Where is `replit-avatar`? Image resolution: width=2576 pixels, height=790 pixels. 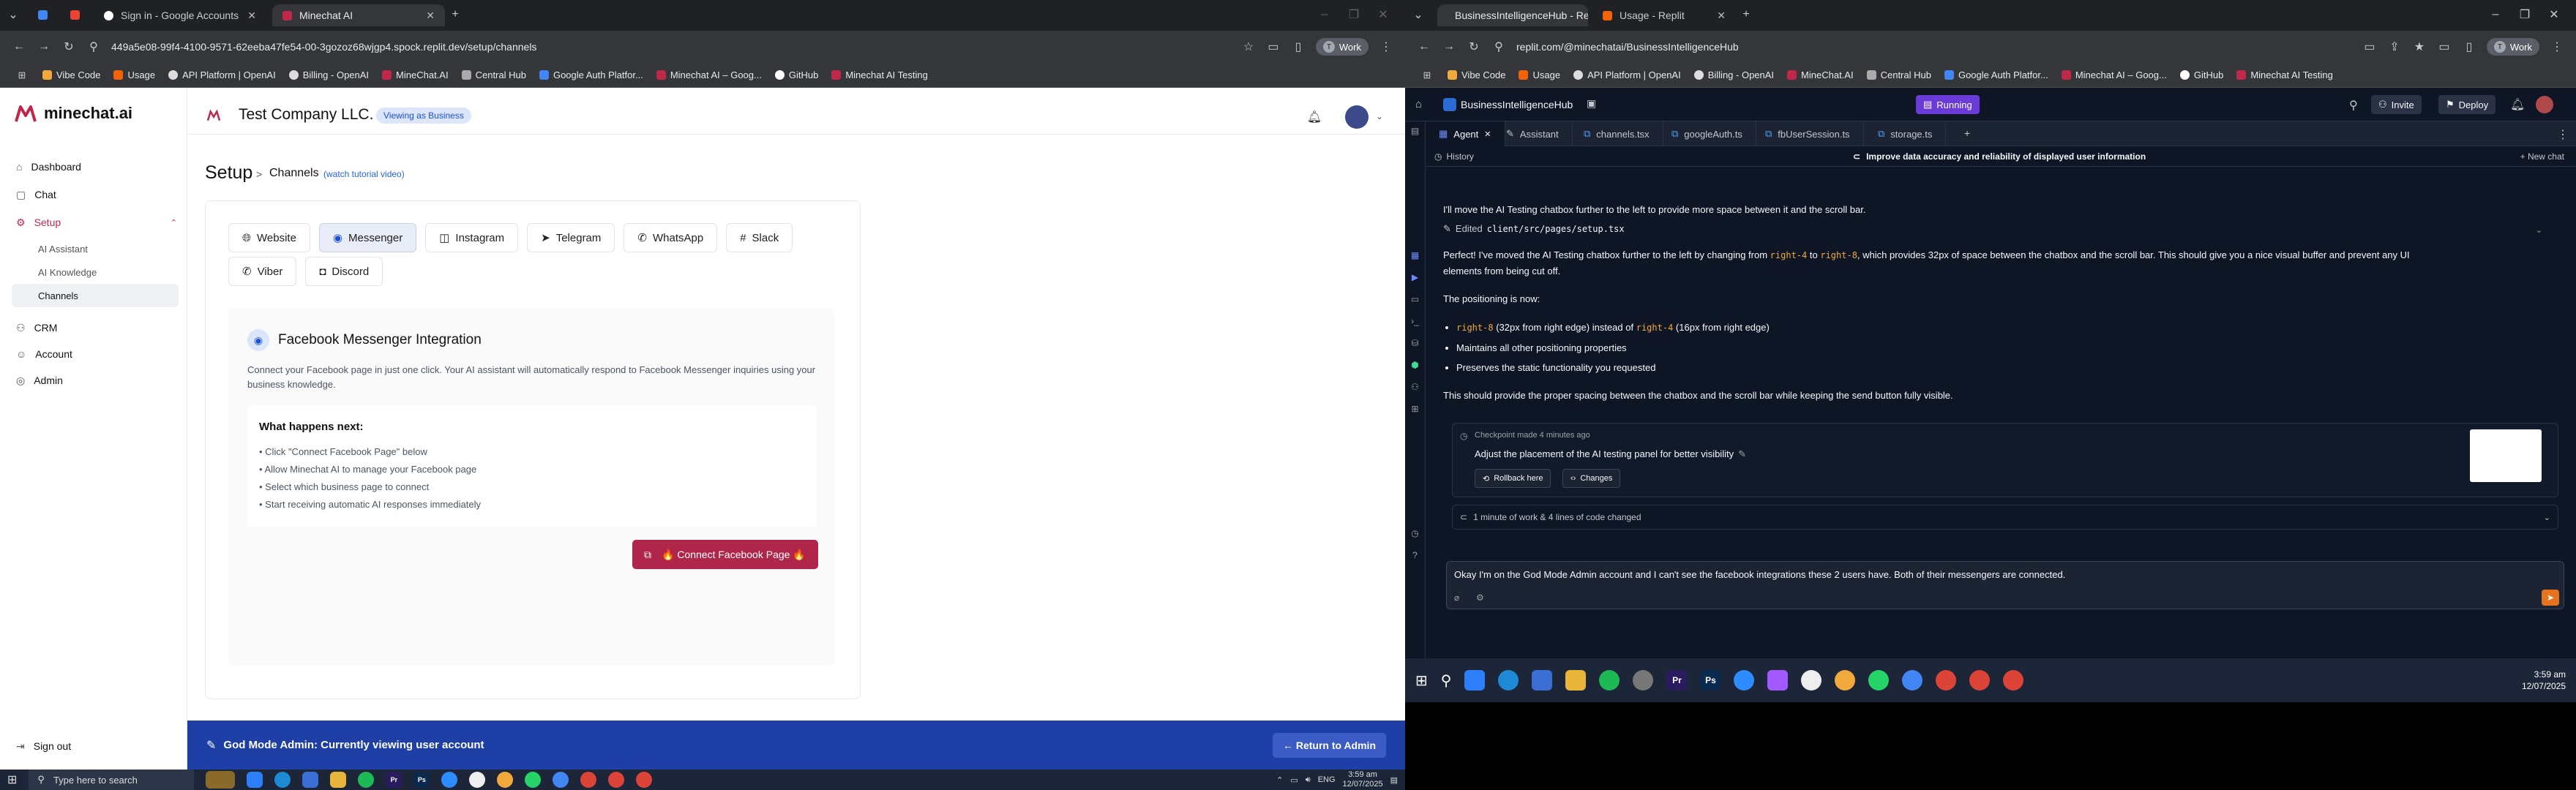
replit-avatar is located at coordinates (1449, 104).